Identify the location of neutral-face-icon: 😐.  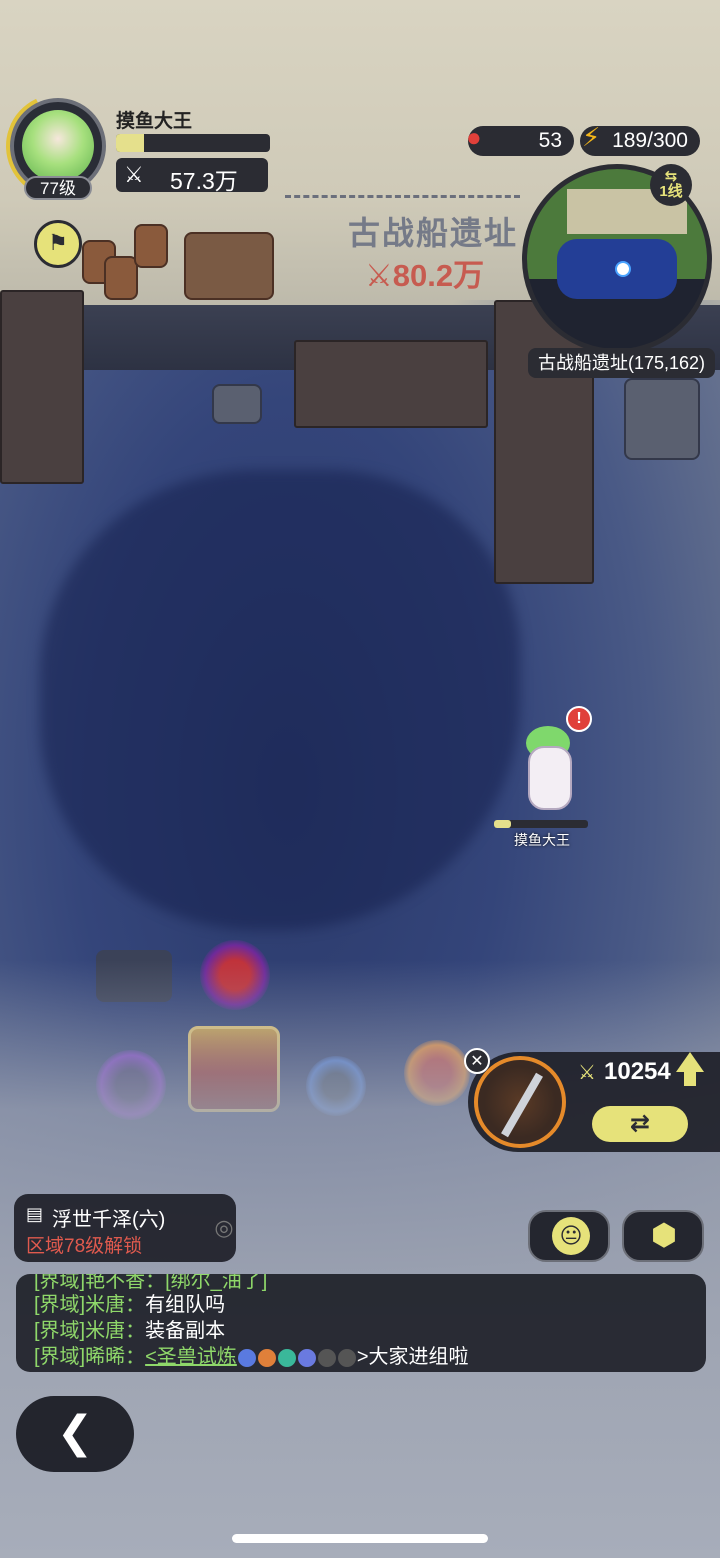
(571, 1236).